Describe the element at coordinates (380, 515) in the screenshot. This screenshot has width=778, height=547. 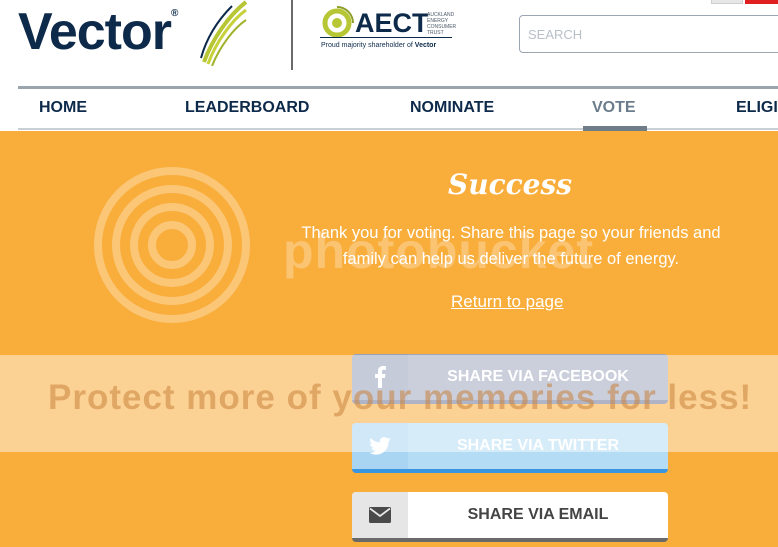
I see `email-icon` at that location.